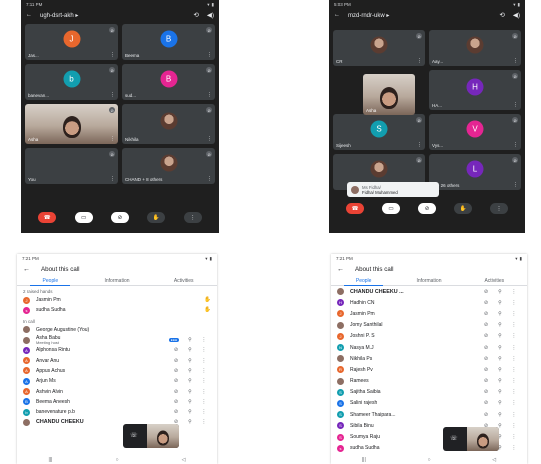  What do you see at coordinates (47, 217) in the screenshot?
I see `end-call-button: ☎` at bounding box center [47, 217].